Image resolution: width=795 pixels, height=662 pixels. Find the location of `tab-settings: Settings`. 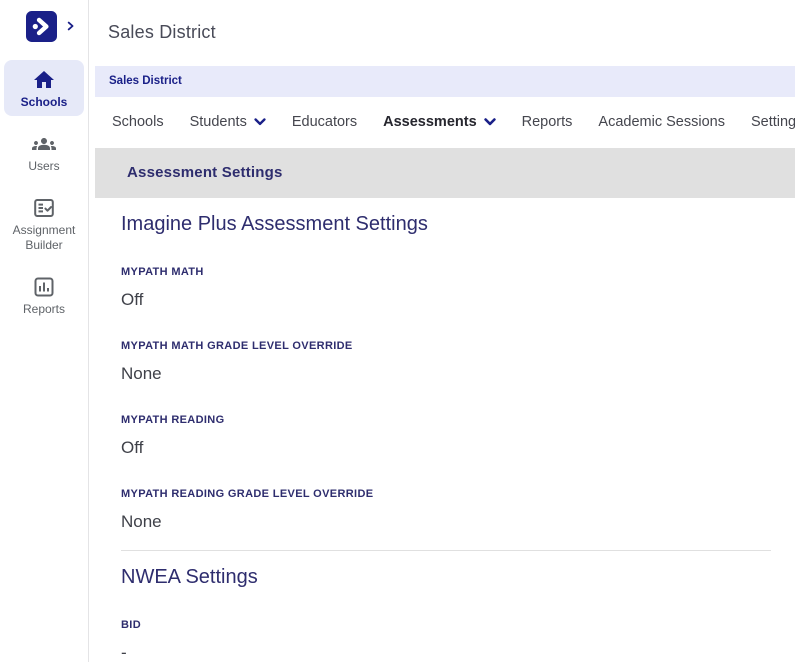

tab-settings: Settings is located at coordinates (773, 122).